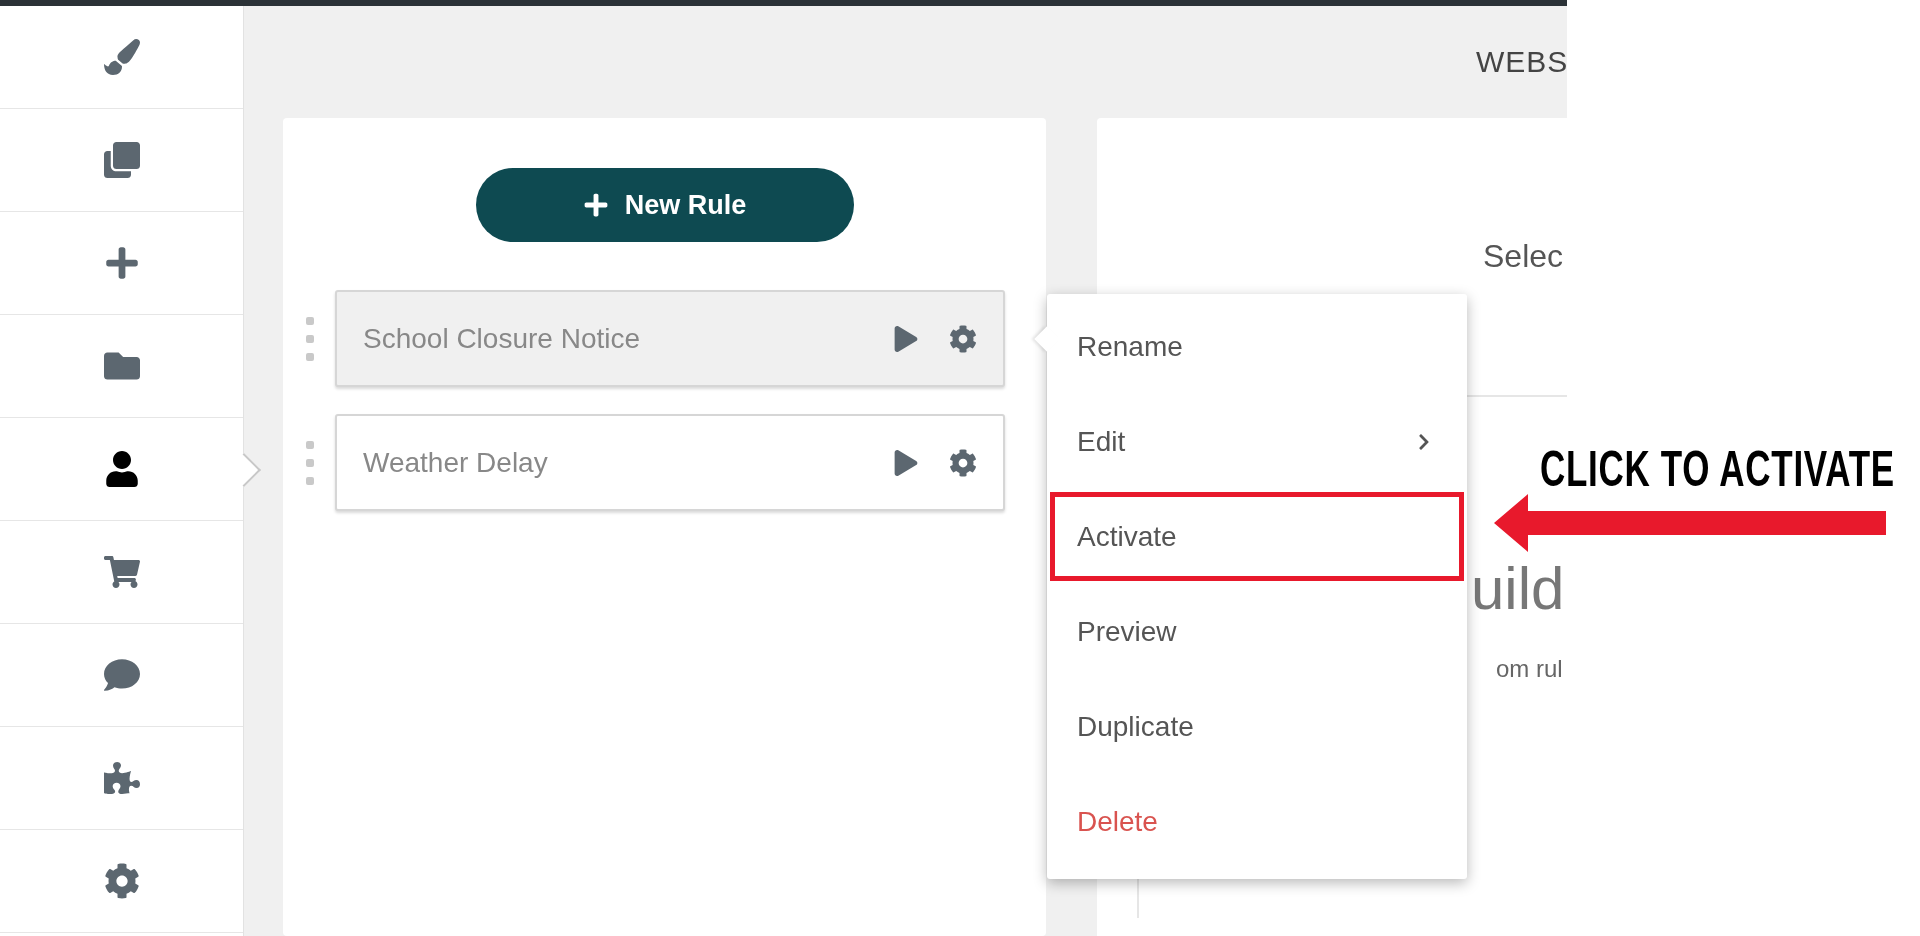  What do you see at coordinates (121, 160) in the screenshot?
I see `copy-icon` at bounding box center [121, 160].